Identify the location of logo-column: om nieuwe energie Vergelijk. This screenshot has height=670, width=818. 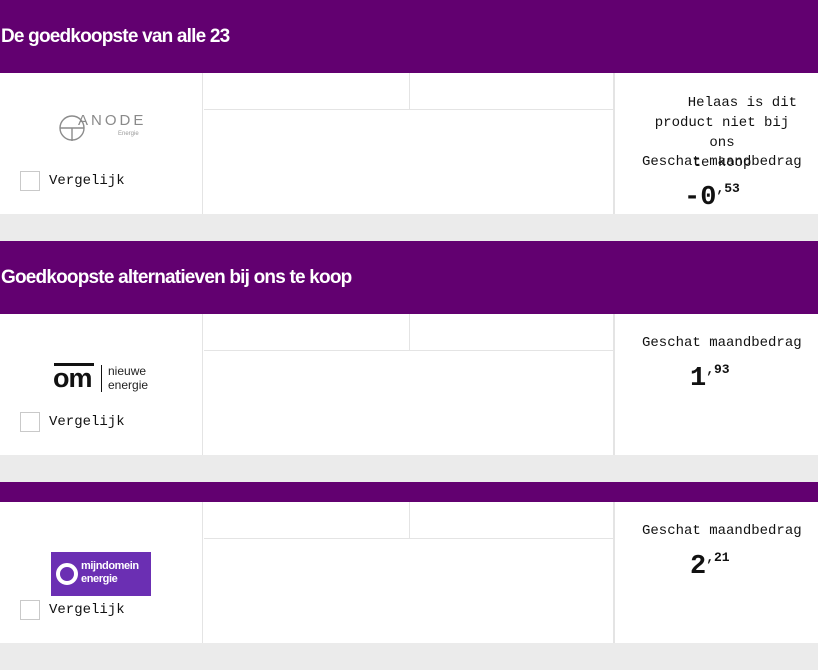
(101, 384).